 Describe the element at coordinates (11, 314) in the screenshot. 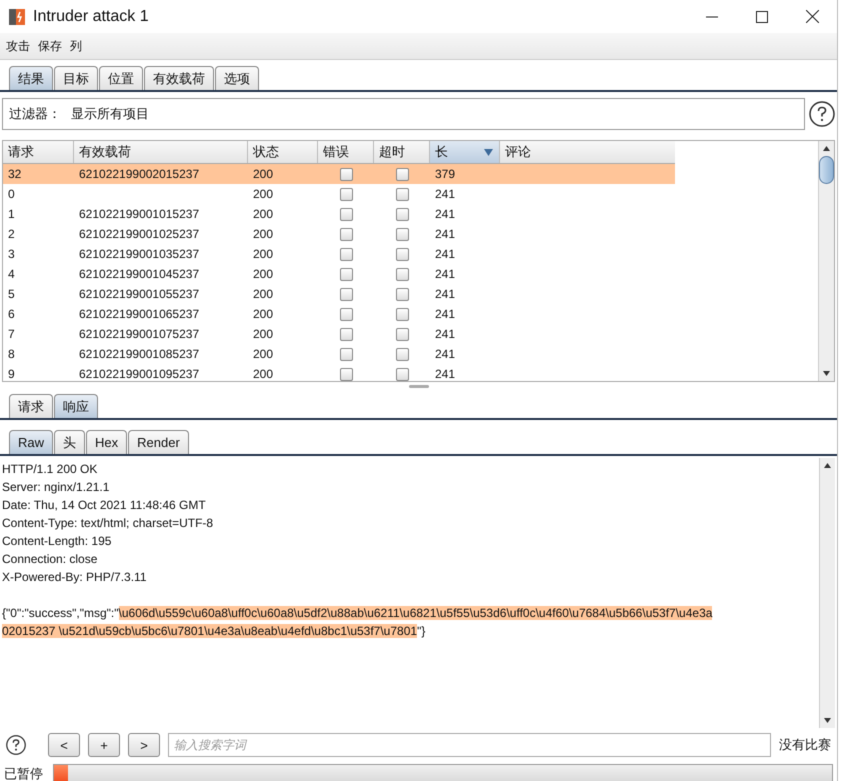

I see `table-cell-text: 6` at that location.